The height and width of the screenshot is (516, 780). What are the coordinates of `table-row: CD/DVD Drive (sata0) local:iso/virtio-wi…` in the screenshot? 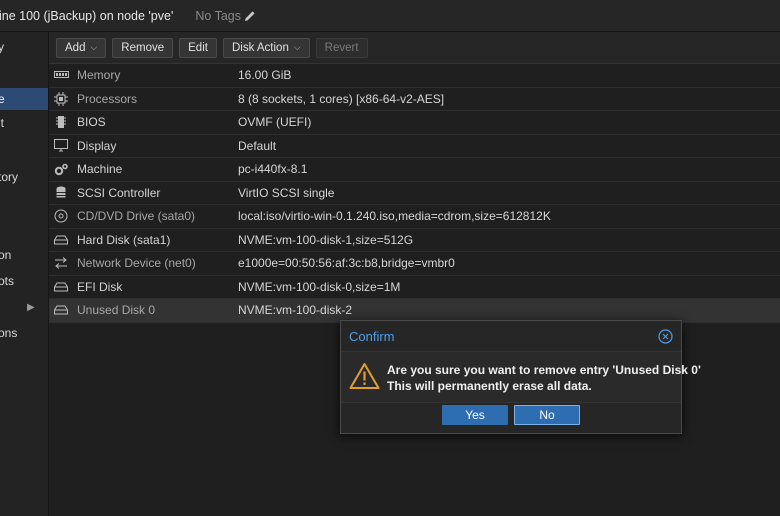 It's located at (414, 217).